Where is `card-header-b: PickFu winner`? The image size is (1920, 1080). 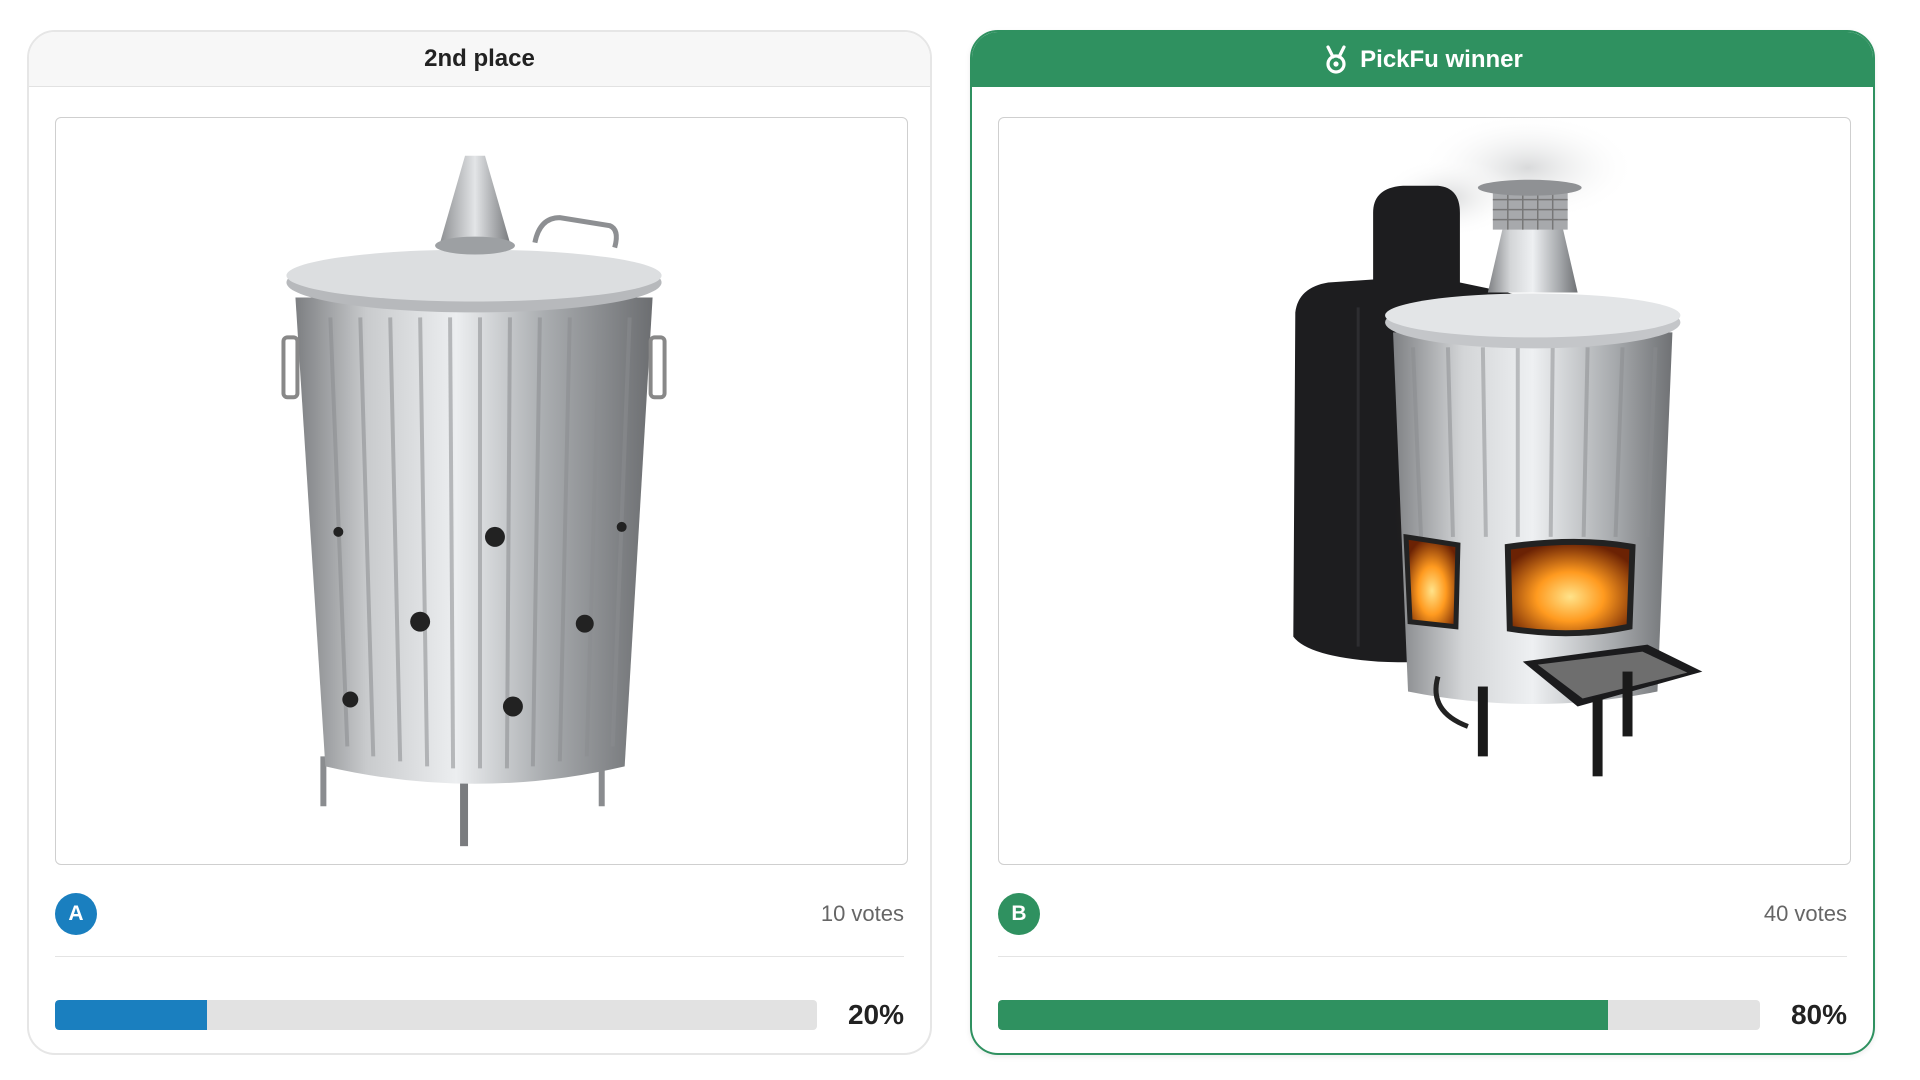
card-header-b: PickFu winner is located at coordinates (1422, 59).